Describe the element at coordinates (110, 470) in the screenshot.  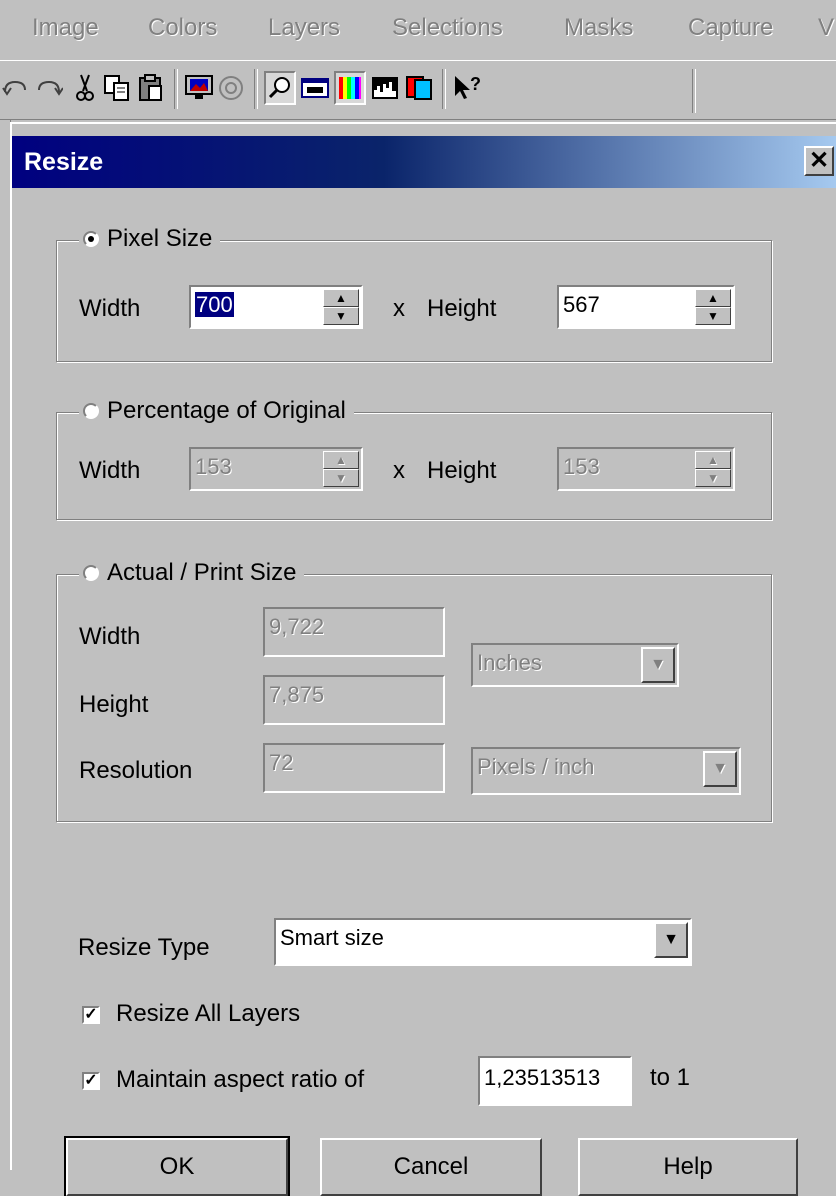
I see `percentage-width-label: Width` at that location.